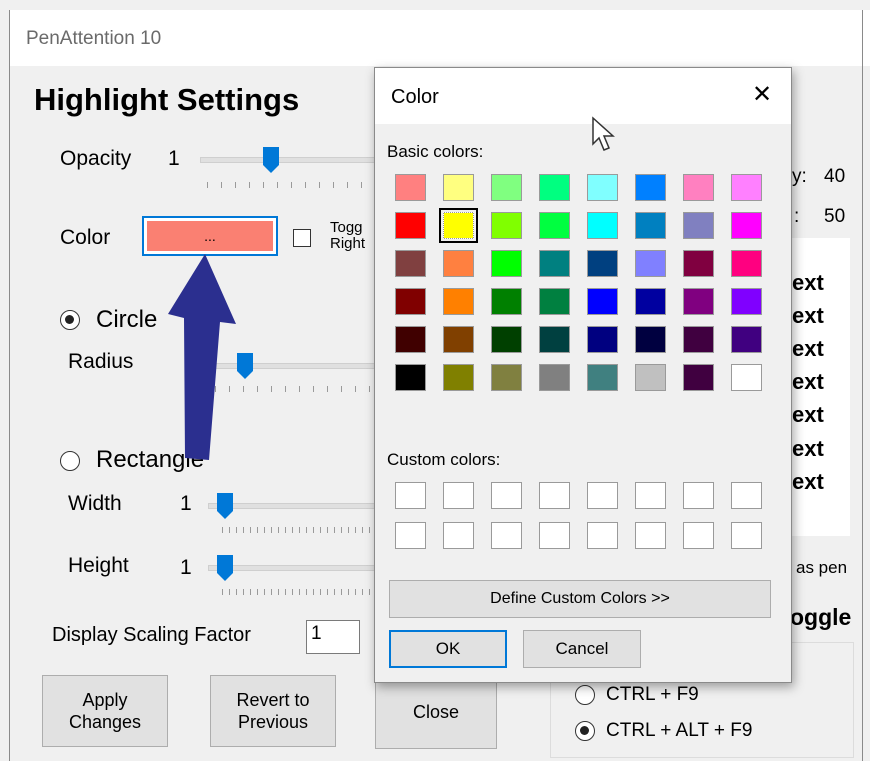 This screenshot has height=761, width=870. I want to click on window-left-border, so click(9, 385).